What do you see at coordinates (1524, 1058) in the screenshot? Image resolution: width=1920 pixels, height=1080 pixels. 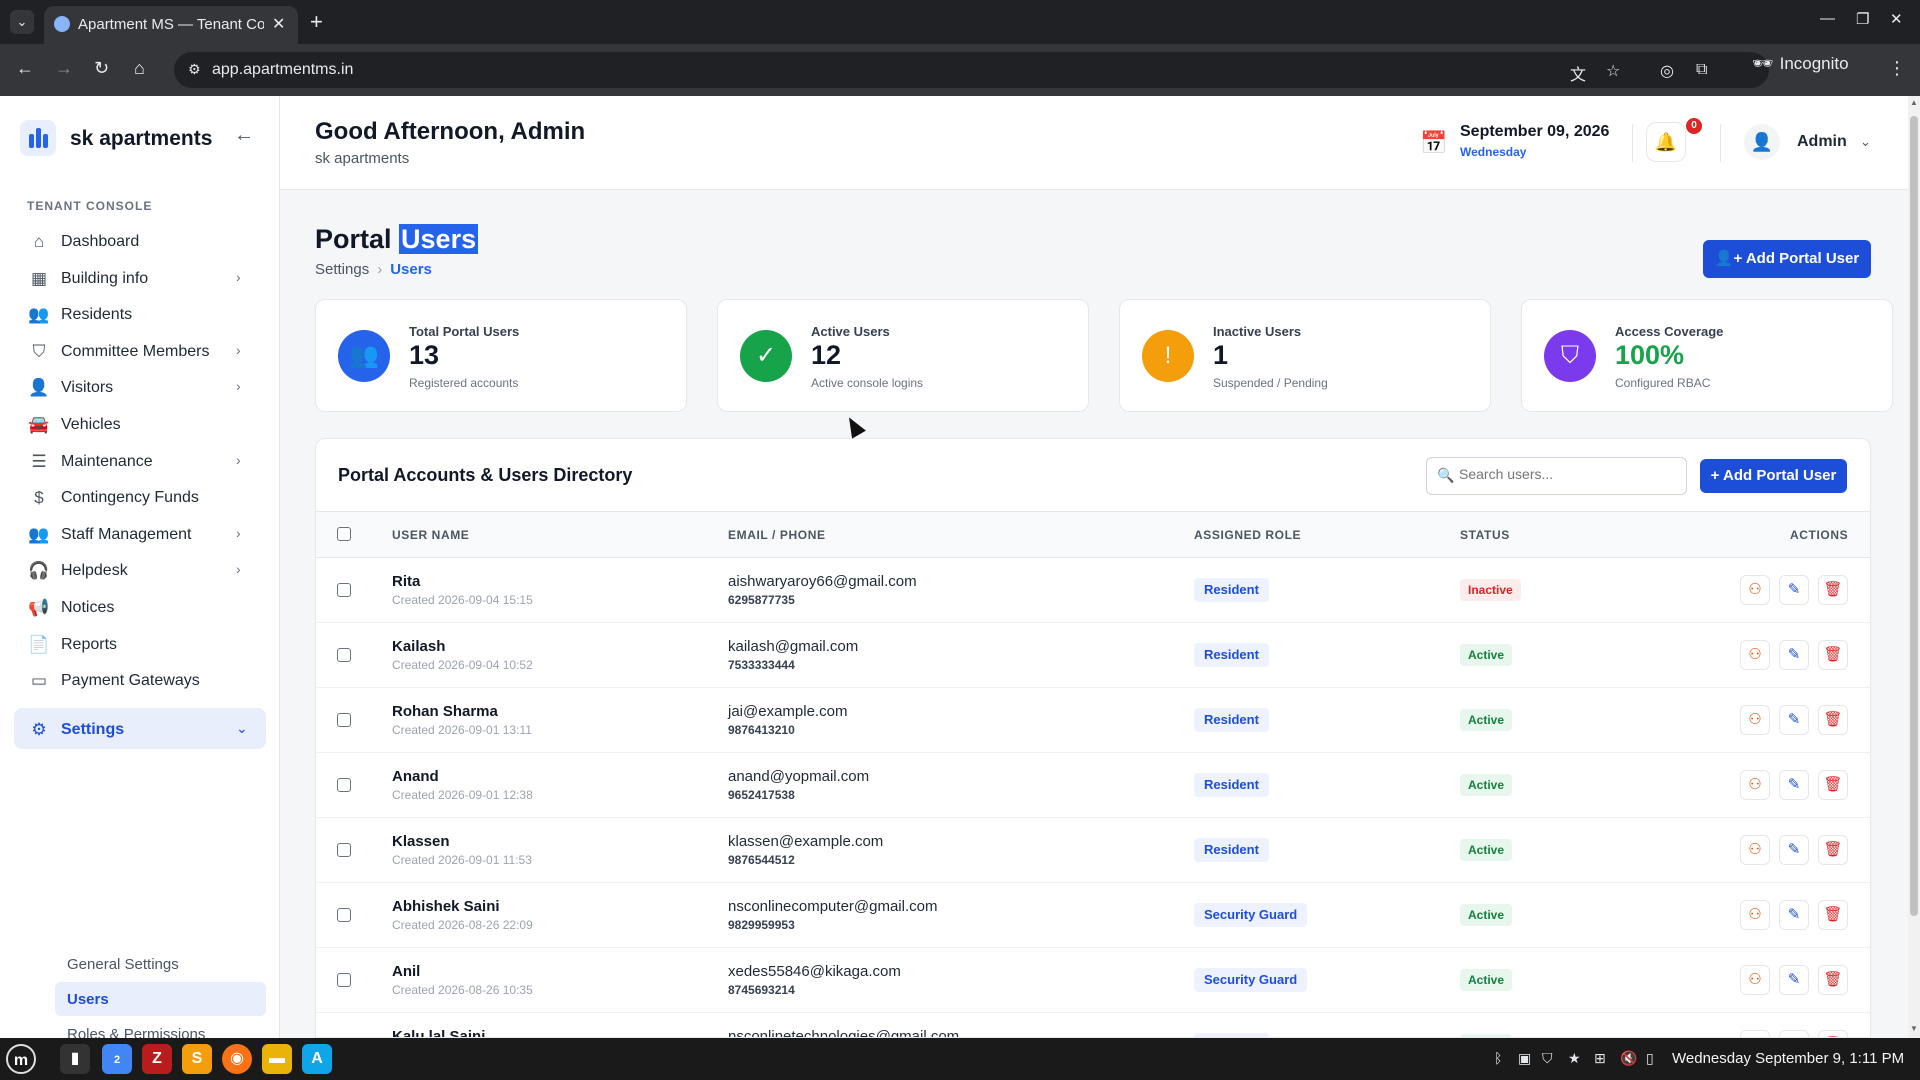 I see `clipboard-icon: ▣` at bounding box center [1524, 1058].